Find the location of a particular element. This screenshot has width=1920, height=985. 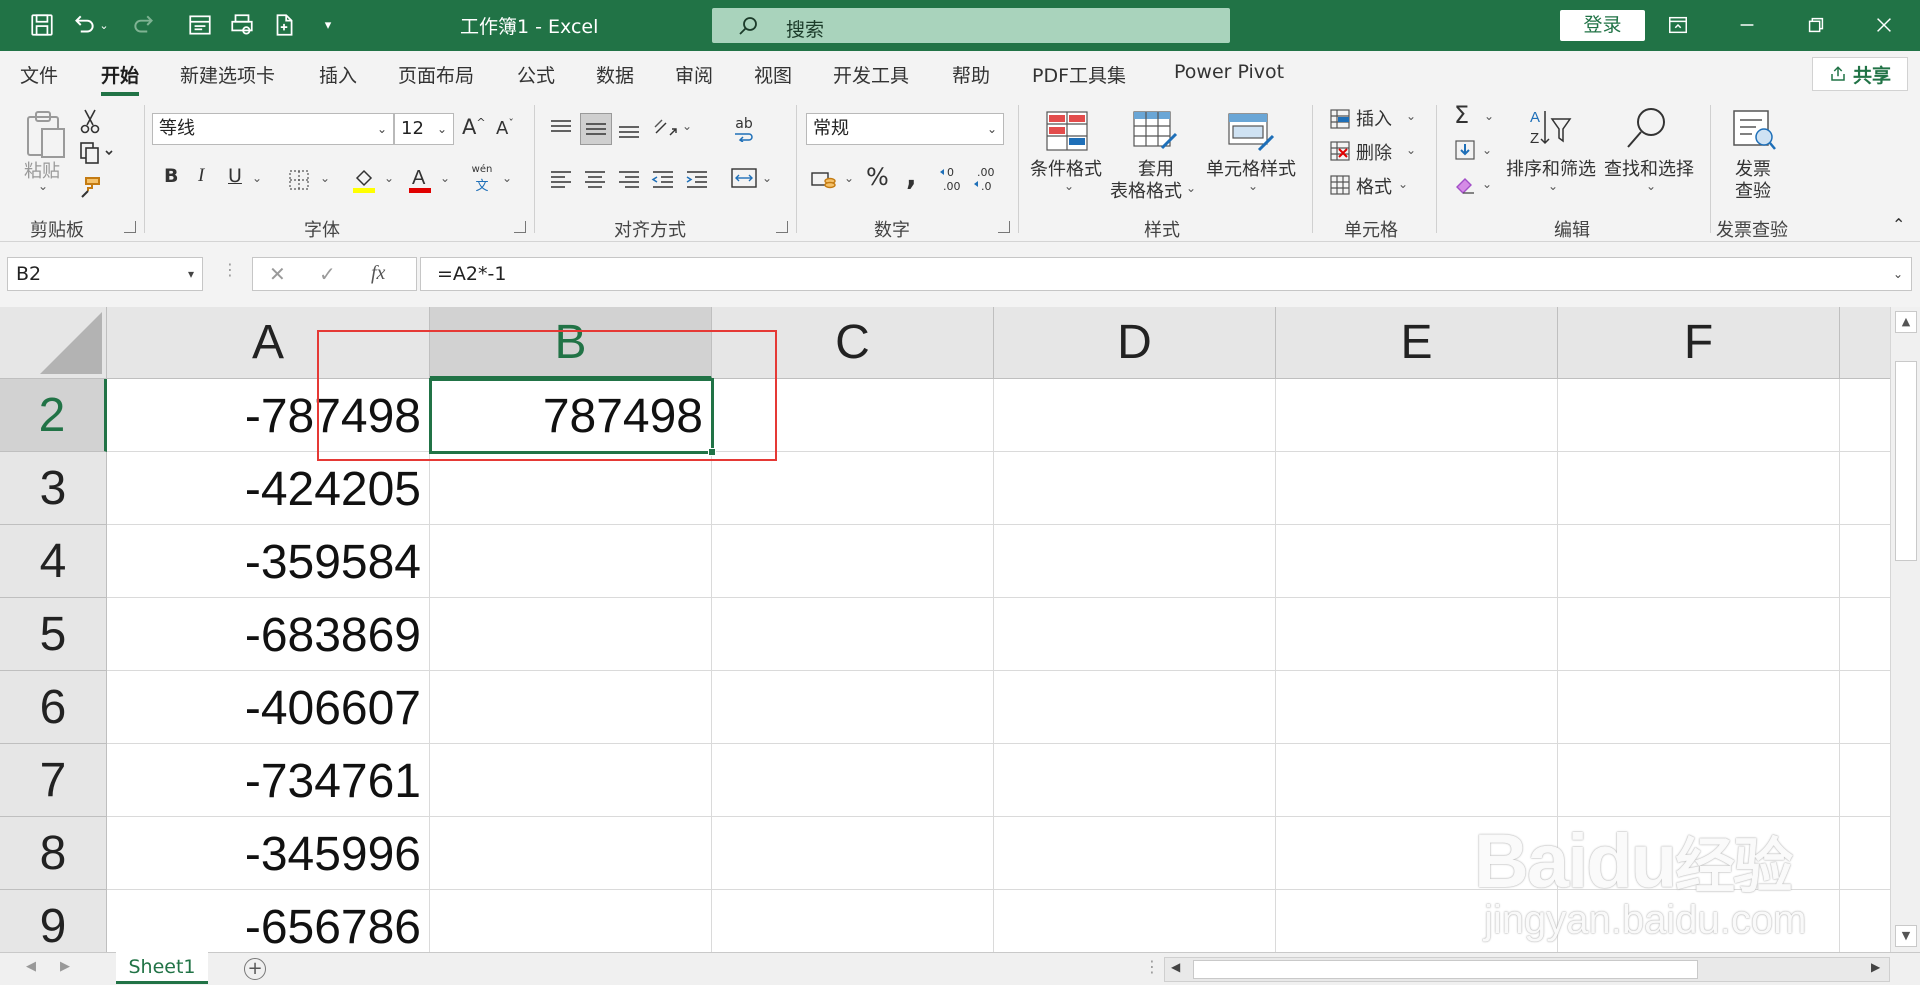

vertical-scroll-thumb is located at coordinates (1906, 461).